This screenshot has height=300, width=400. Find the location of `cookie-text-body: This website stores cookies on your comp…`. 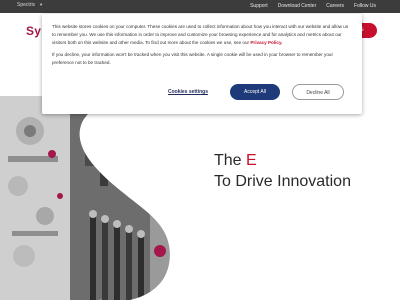

cookie-text-body: This website stores cookies on your comp… is located at coordinates (200, 34).